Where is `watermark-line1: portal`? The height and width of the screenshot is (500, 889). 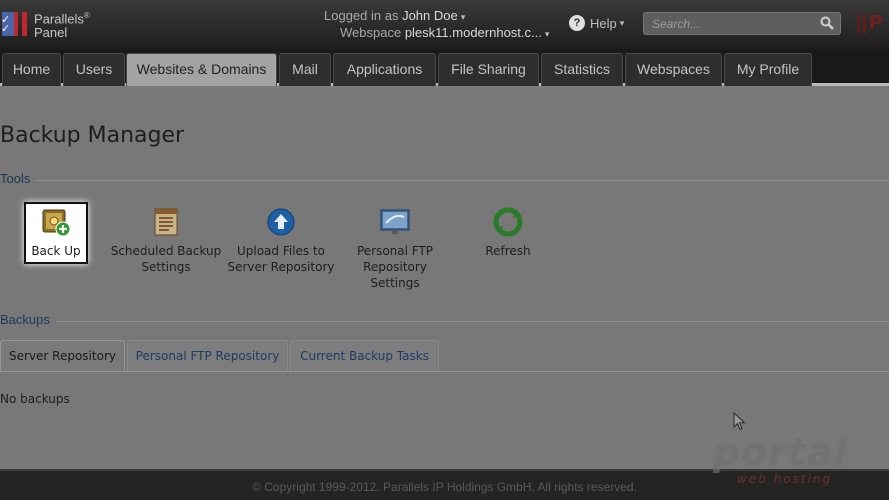
watermark-line1: portal is located at coordinates (780, 452).